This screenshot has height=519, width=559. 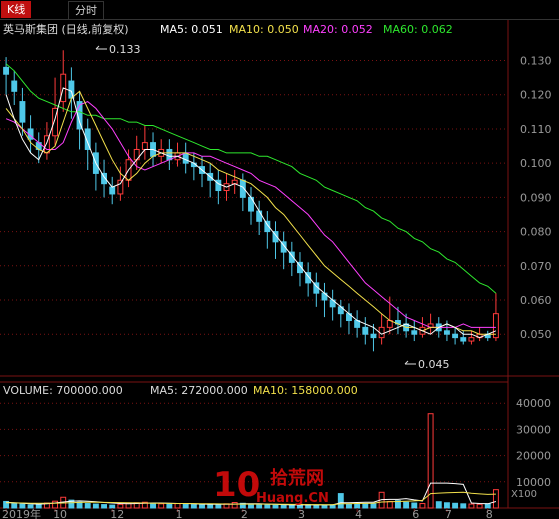 I want to click on watermark-number: 10, so click(x=236, y=485).